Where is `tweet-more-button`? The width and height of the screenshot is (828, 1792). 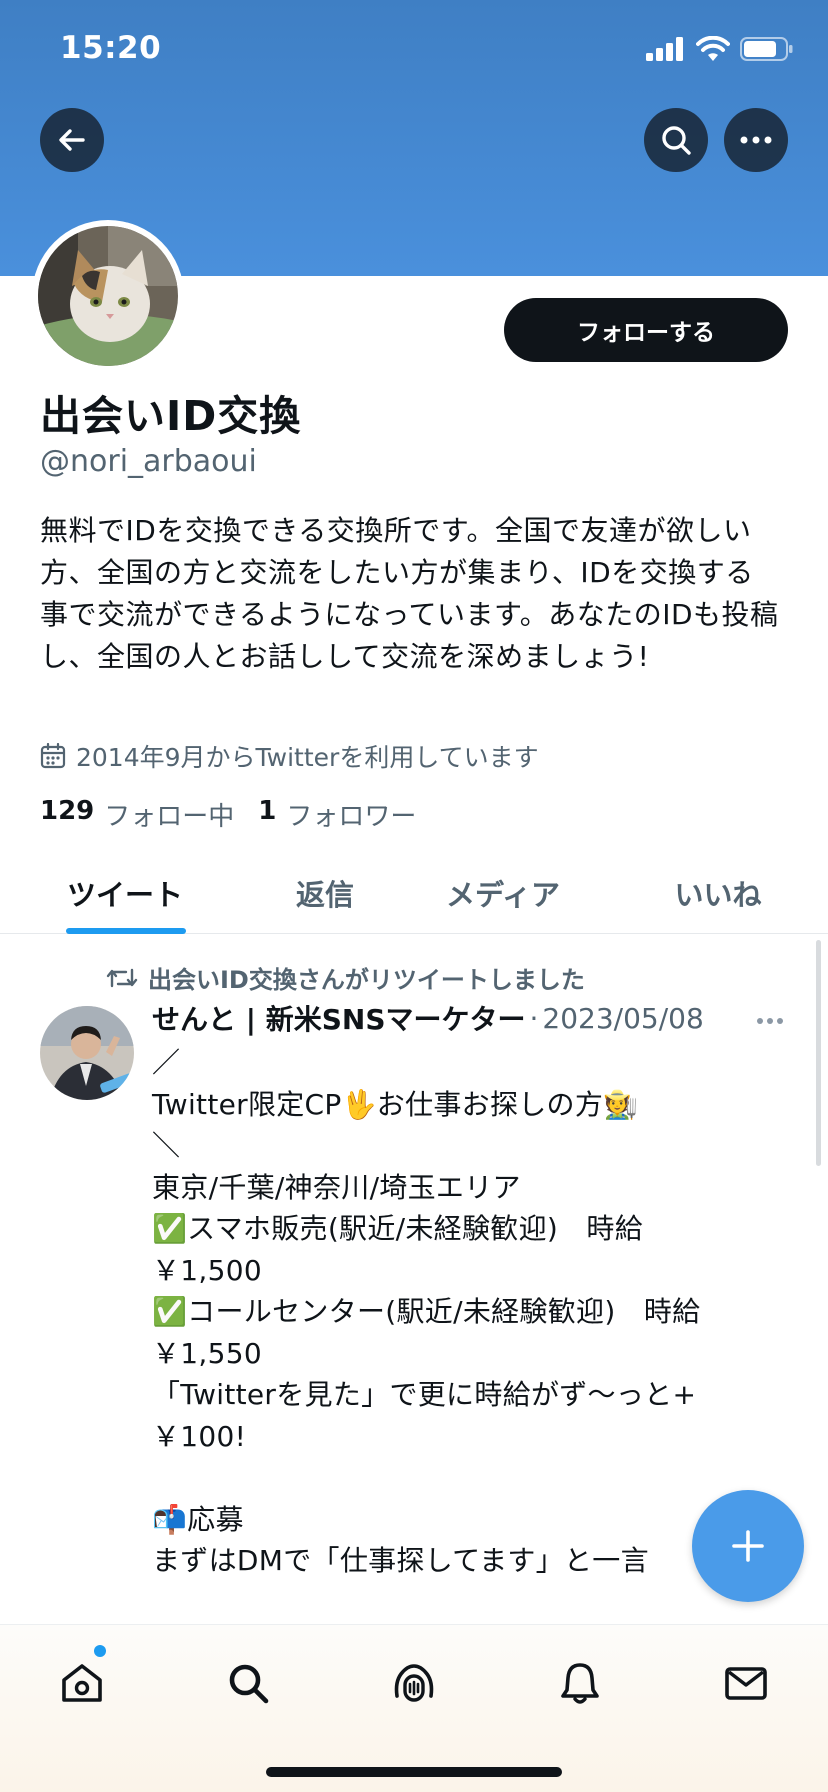 tweet-more-button is located at coordinates (770, 1019).